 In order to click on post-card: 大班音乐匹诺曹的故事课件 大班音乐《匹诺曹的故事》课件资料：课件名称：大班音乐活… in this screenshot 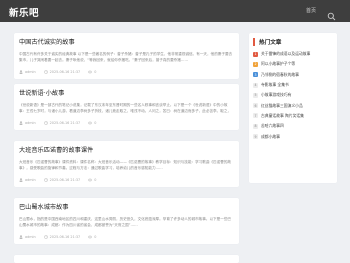, I will do `click(126, 164)`.